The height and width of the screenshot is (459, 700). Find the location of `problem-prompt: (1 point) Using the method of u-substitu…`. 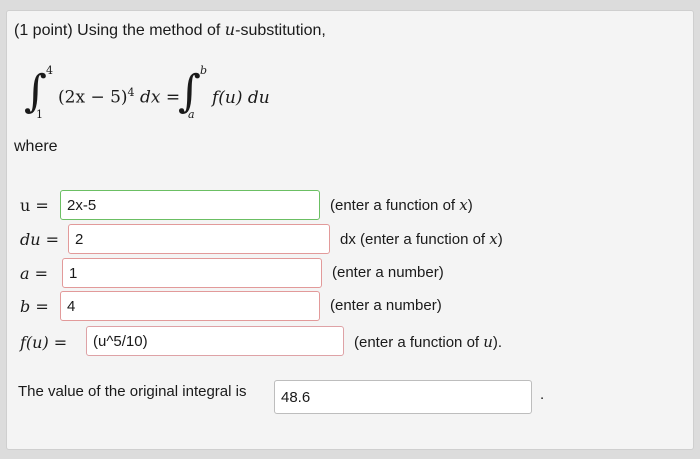

problem-prompt: (1 point) Using the method of u-substitu… is located at coordinates (170, 30).